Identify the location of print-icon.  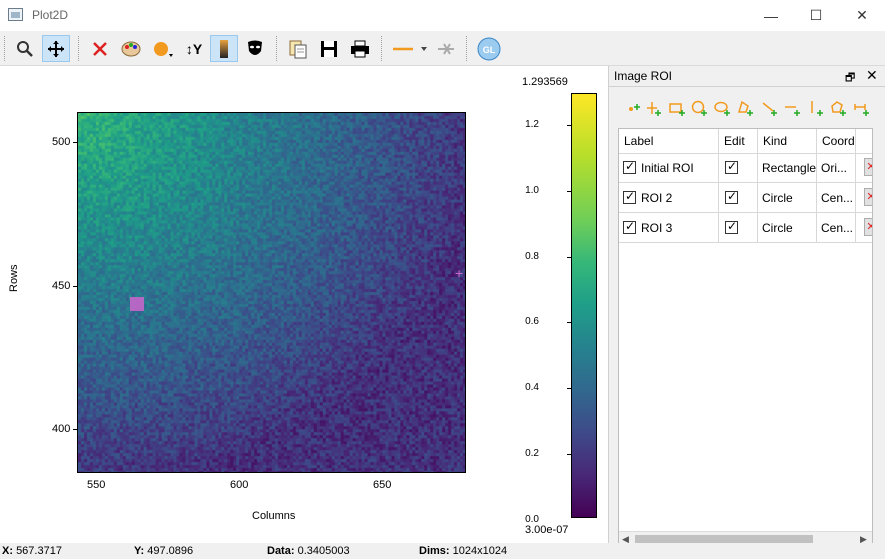
(360, 48).